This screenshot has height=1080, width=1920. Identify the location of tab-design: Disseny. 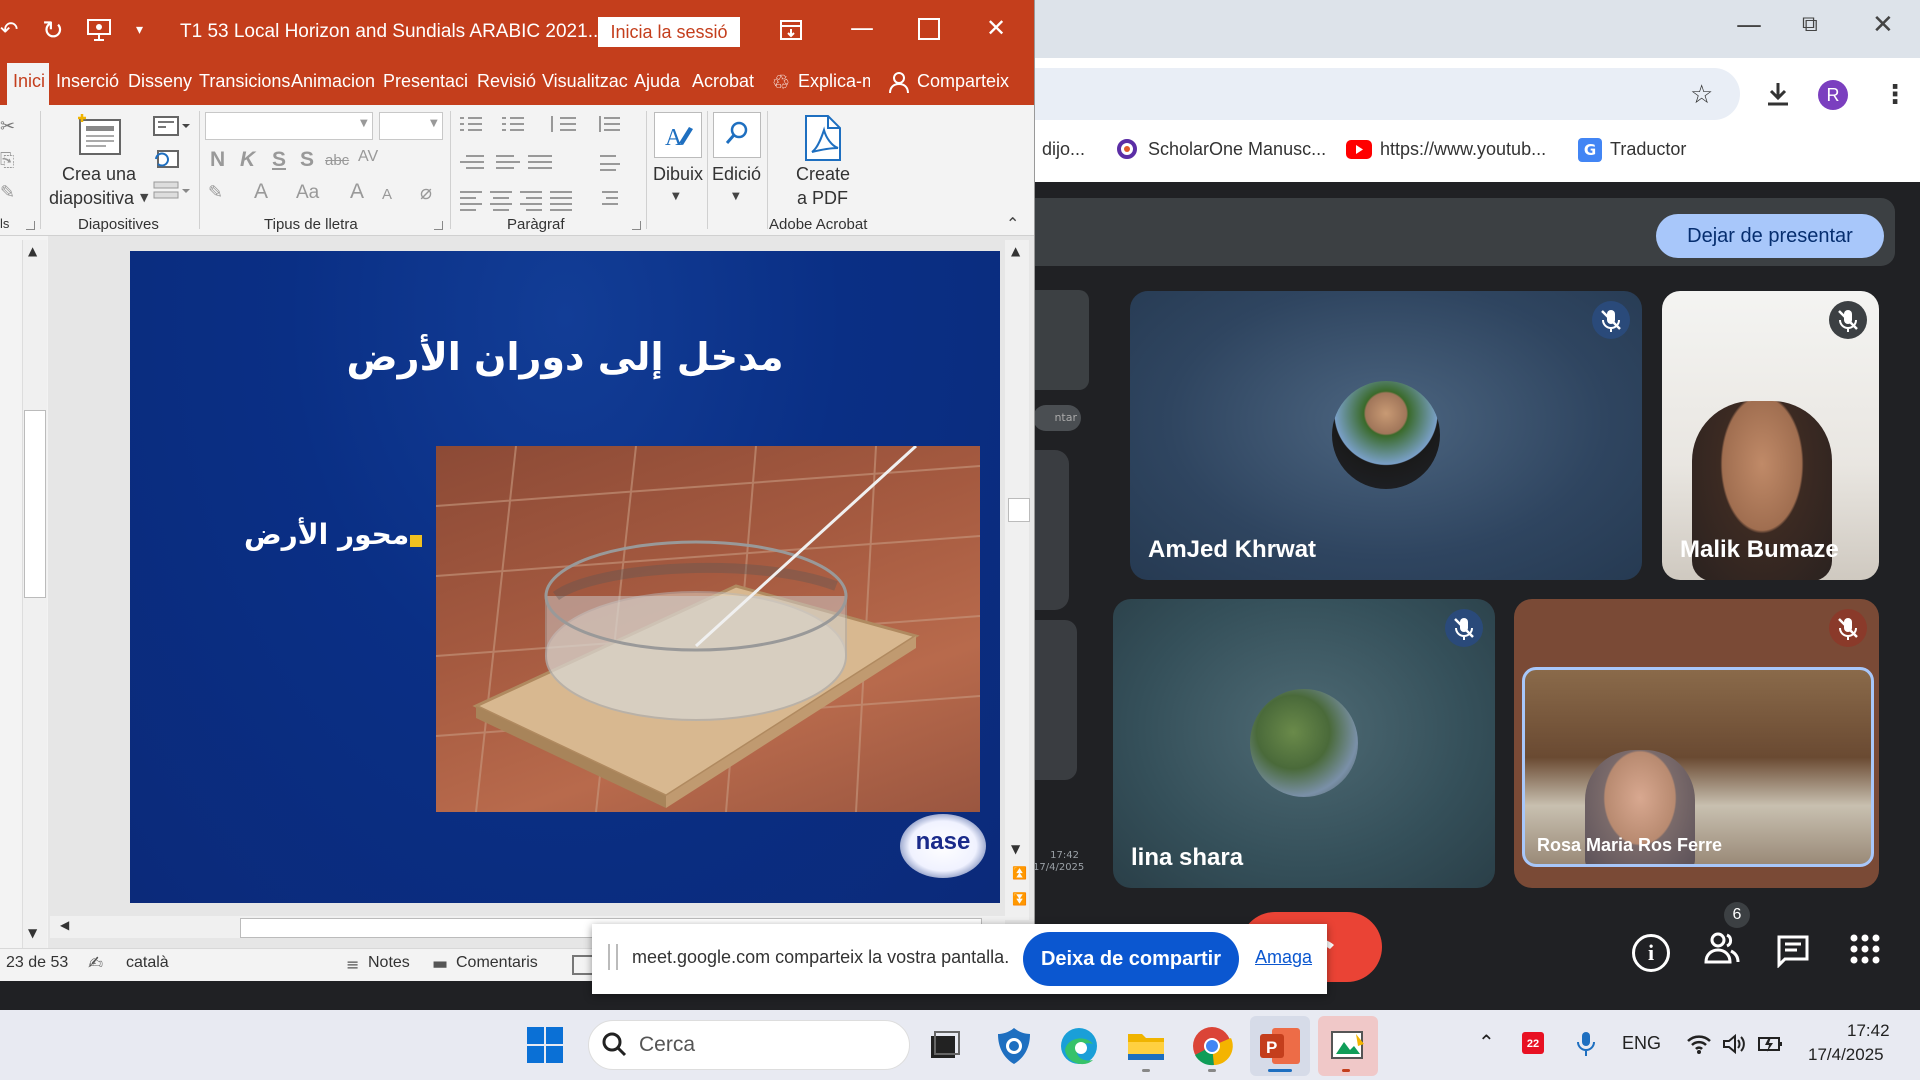
(160, 81).